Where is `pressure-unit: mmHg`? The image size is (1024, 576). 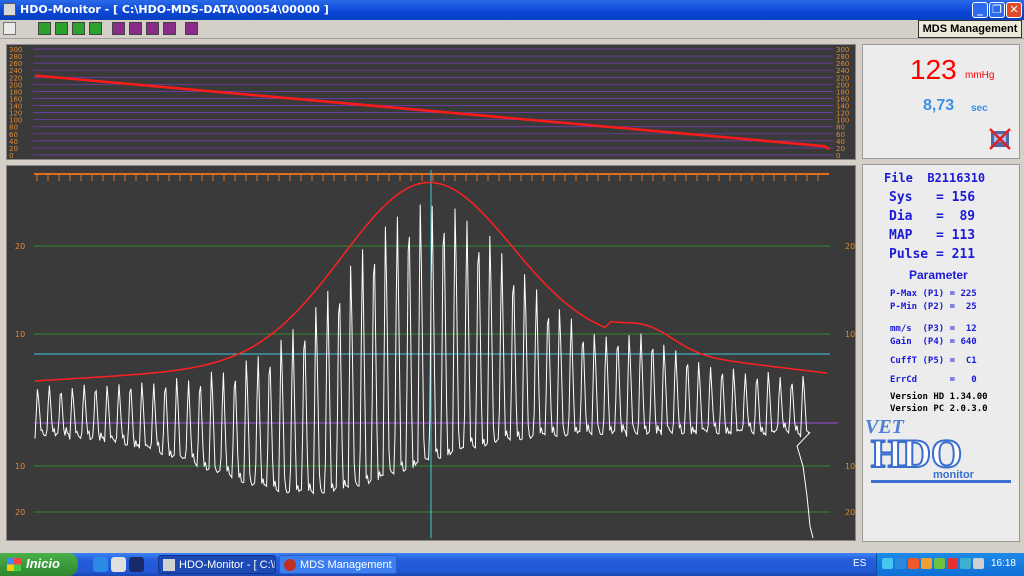
pressure-unit: mmHg is located at coordinates (980, 75).